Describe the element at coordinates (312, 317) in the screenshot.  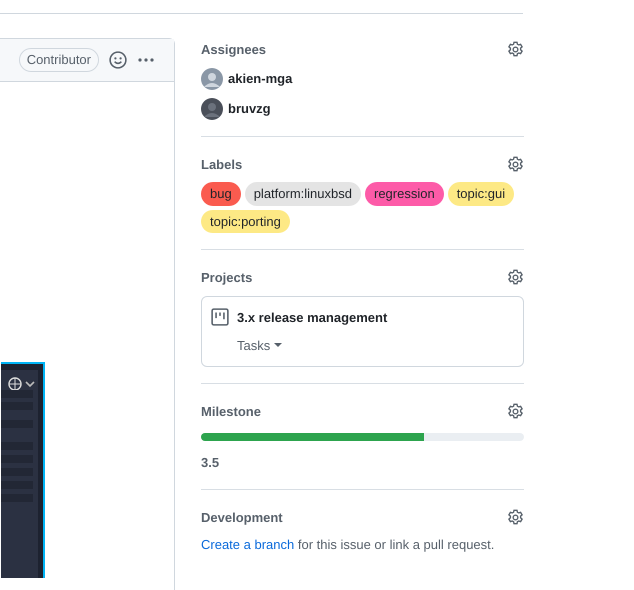
I see `project-link: 3.x release management` at that location.